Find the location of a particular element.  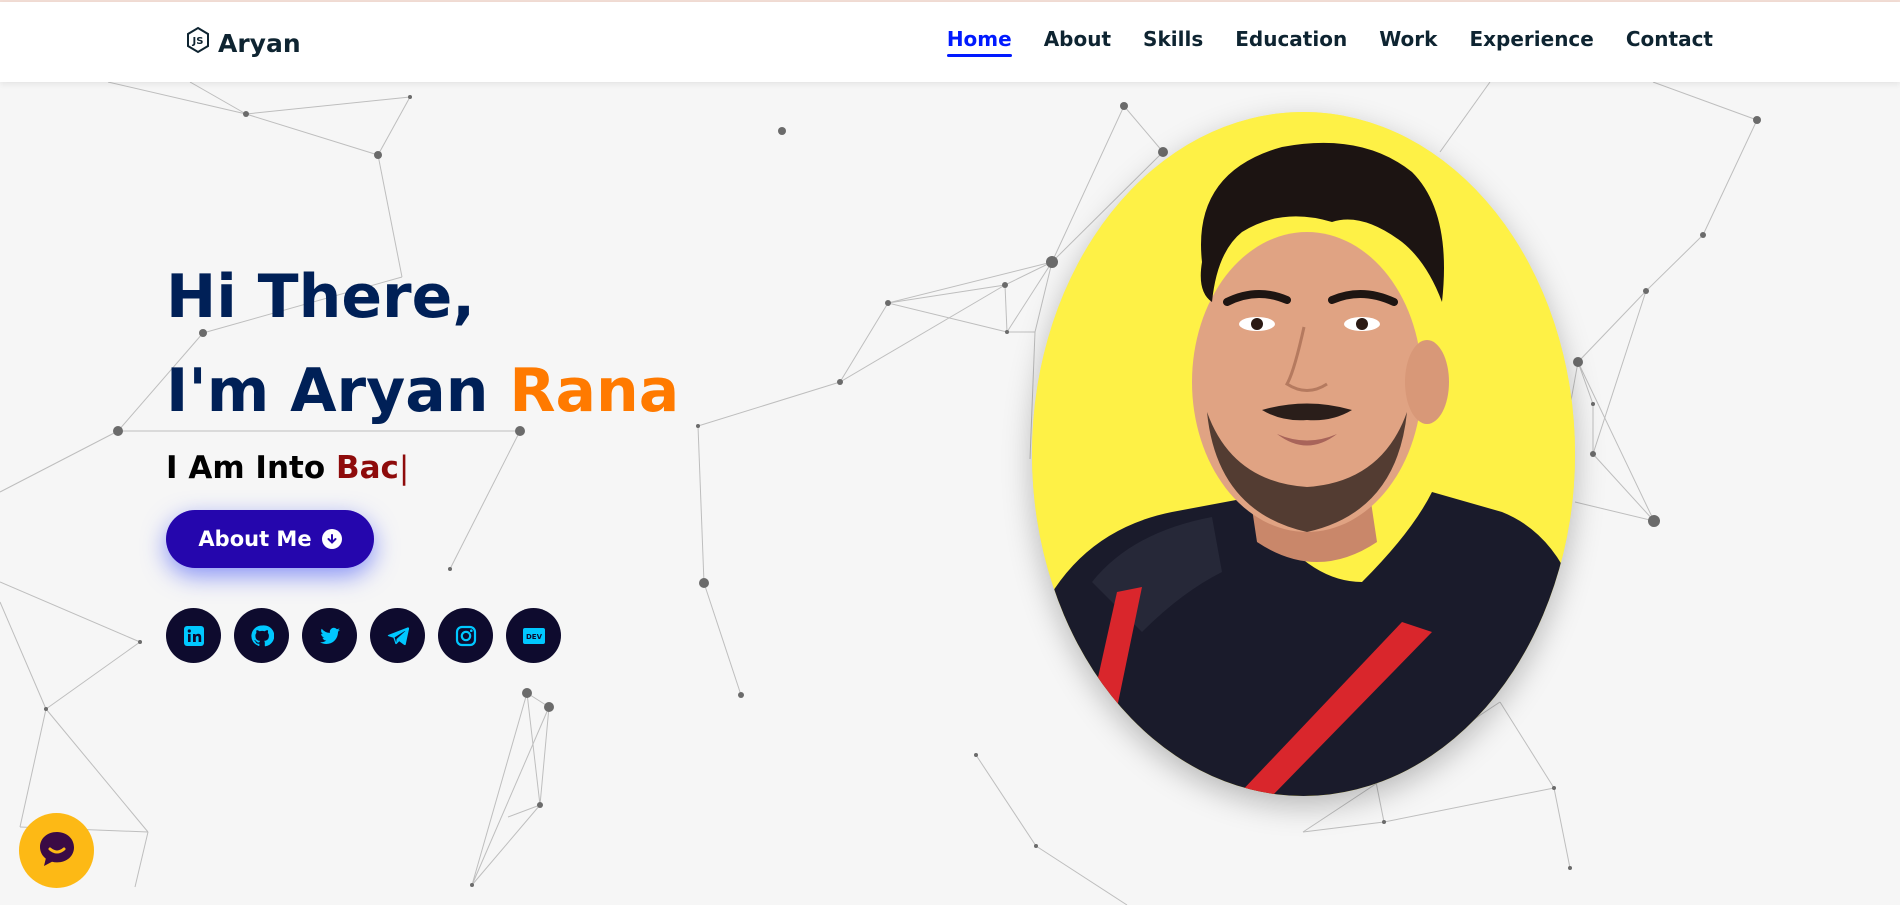

linkedin-icon is located at coordinates (193, 635).